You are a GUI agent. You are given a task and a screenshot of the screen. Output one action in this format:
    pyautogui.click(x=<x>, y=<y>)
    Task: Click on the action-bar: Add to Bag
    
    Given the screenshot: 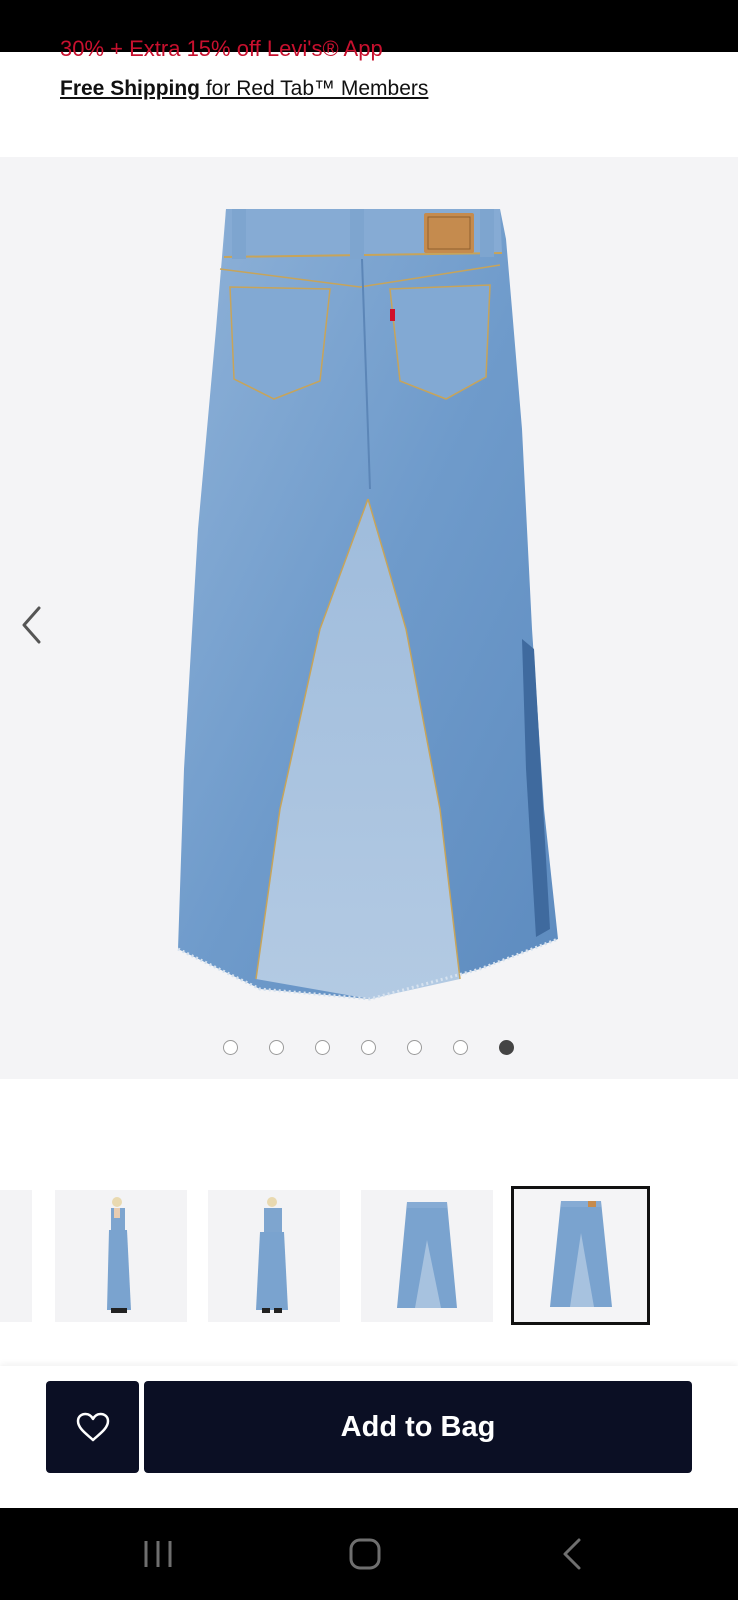 What is the action you would take?
    pyautogui.click(x=369, y=1437)
    